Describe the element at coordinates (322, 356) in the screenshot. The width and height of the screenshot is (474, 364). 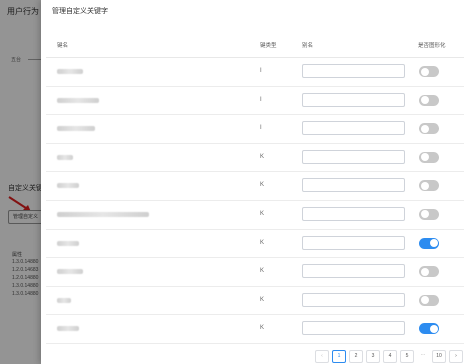
I see `pagination-prev-button: ‹` at that location.